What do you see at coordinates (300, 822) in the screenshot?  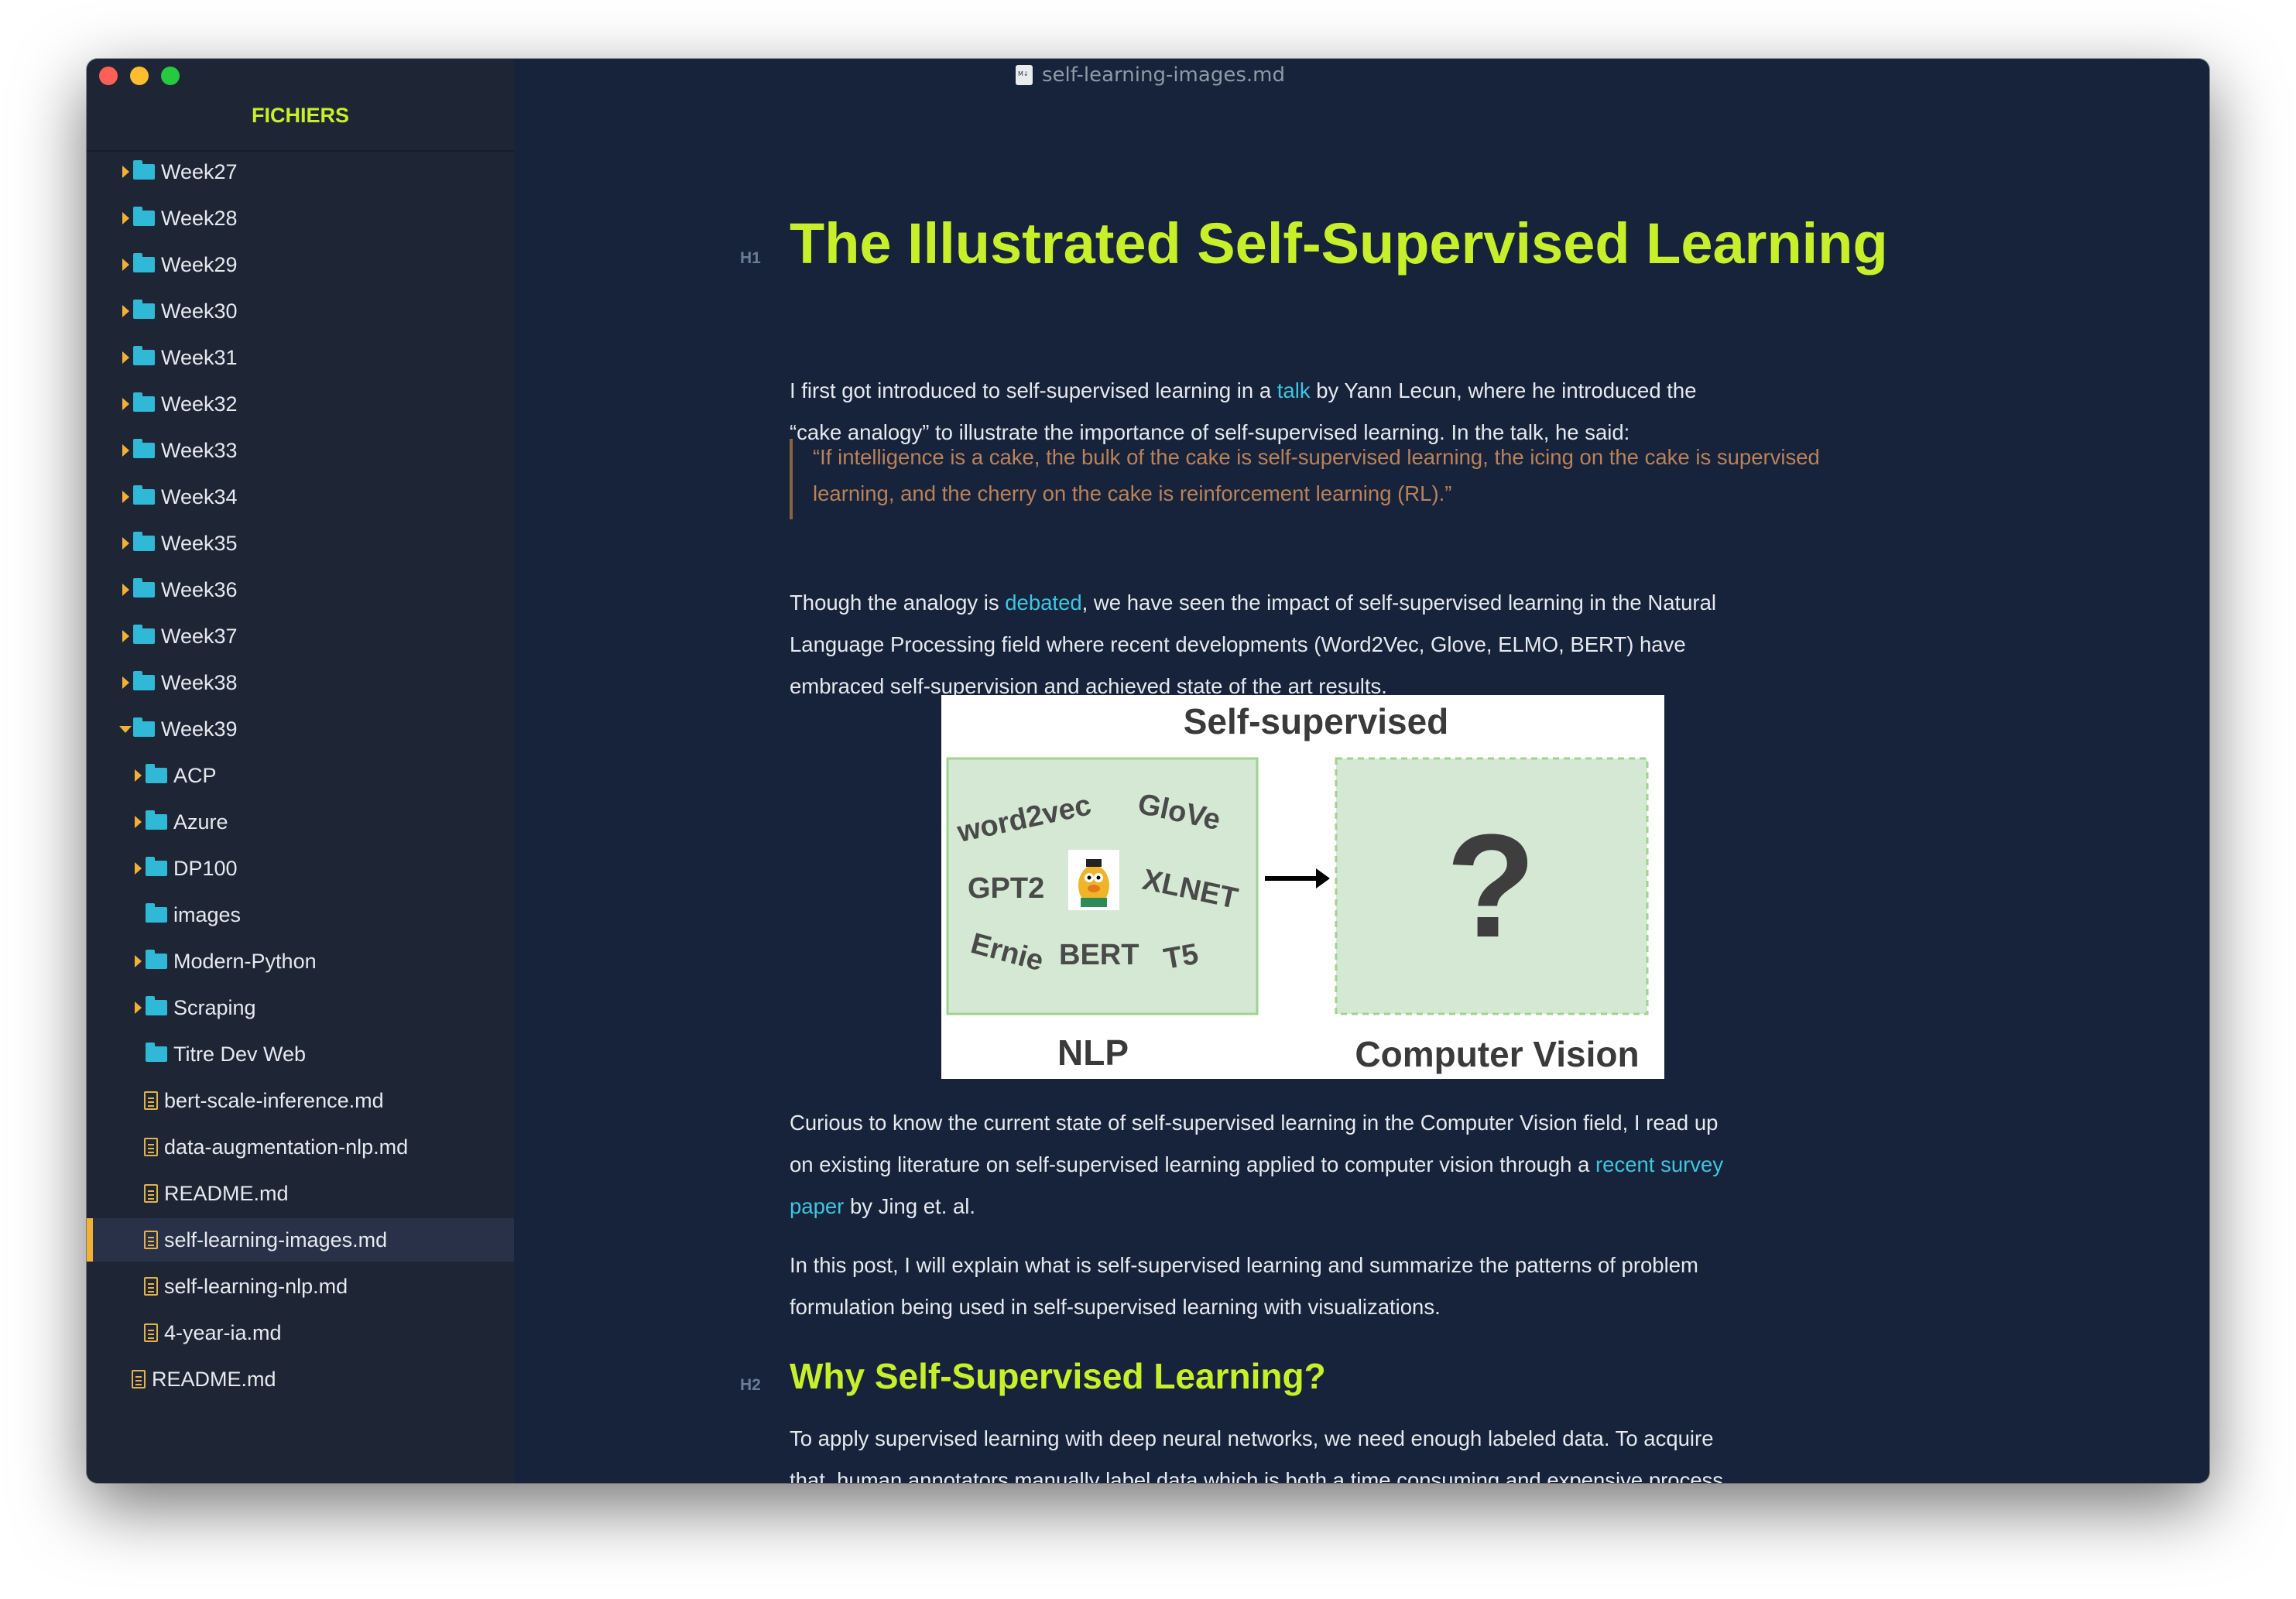 I see `folder-item: Azure` at bounding box center [300, 822].